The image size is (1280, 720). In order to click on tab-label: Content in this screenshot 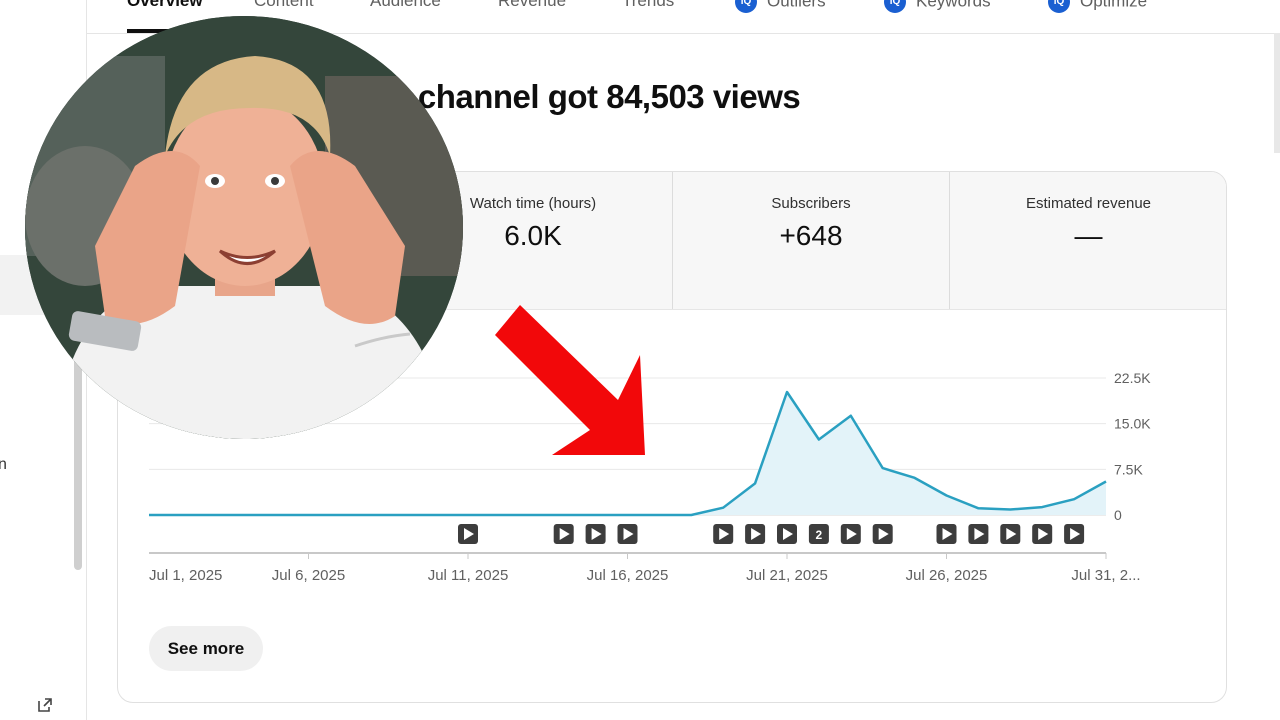, I will do `click(284, 5)`.